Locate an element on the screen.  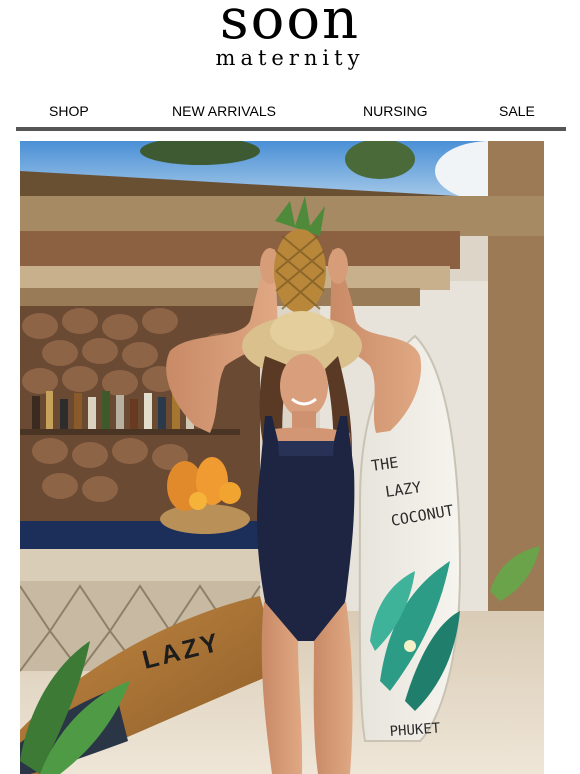
nav-nursing: NURSING is located at coordinates (395, 111).